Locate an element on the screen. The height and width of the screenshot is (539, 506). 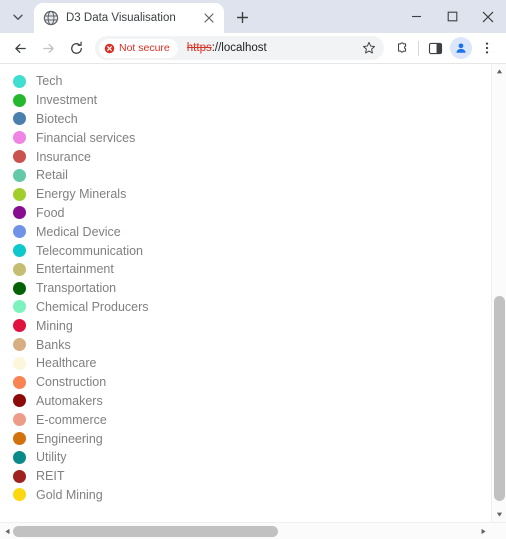
globe-icon is located at coordinates (51, 18).